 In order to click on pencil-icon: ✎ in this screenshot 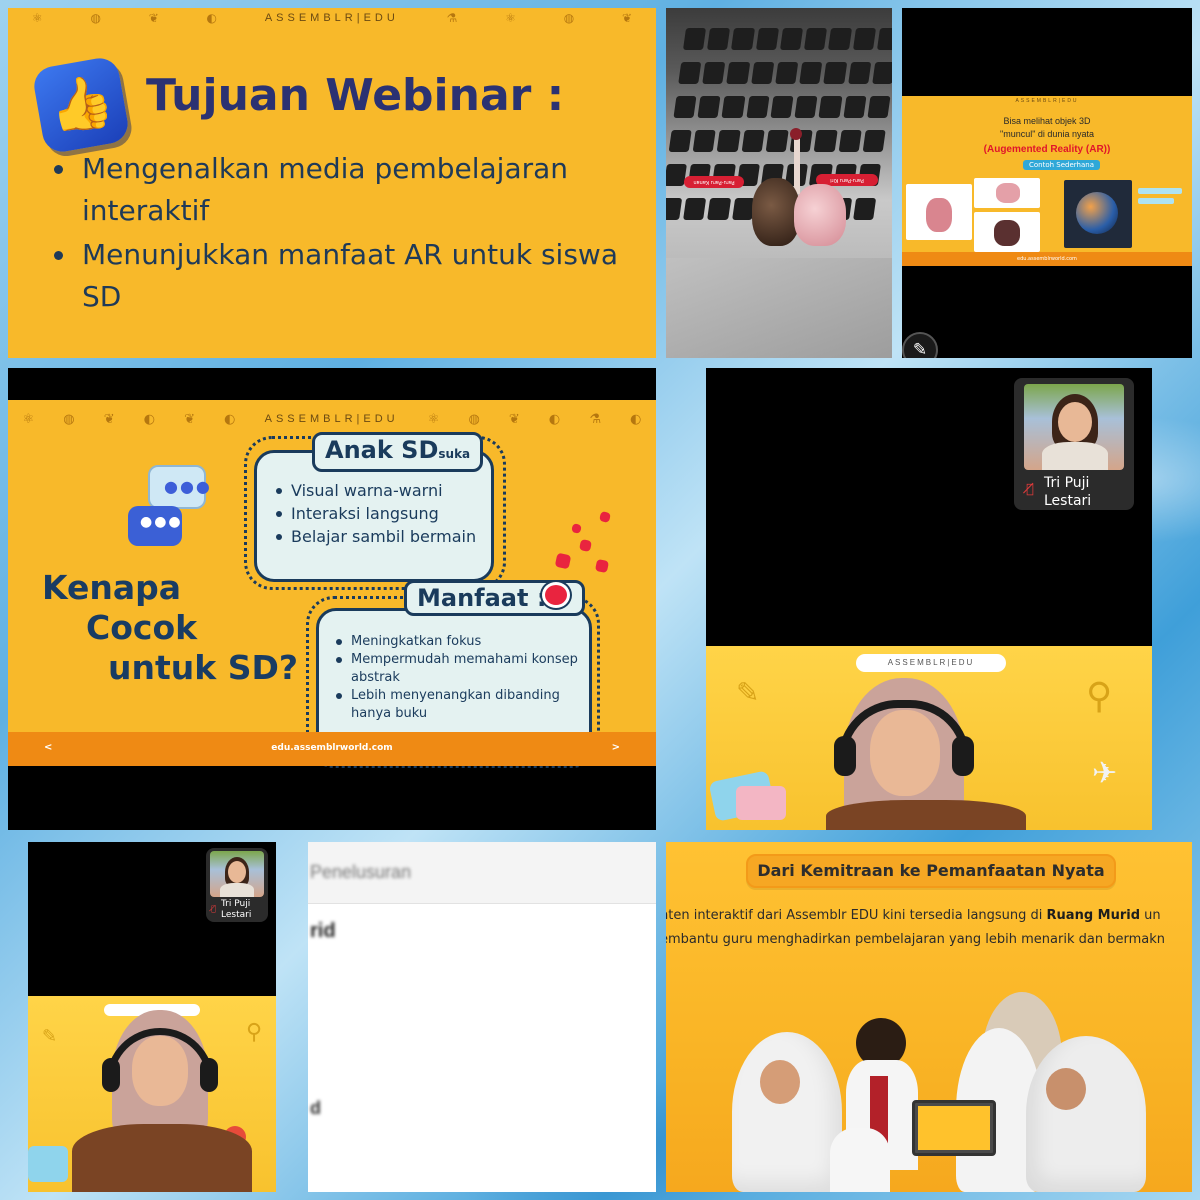, I will do `click(920, 345)`.